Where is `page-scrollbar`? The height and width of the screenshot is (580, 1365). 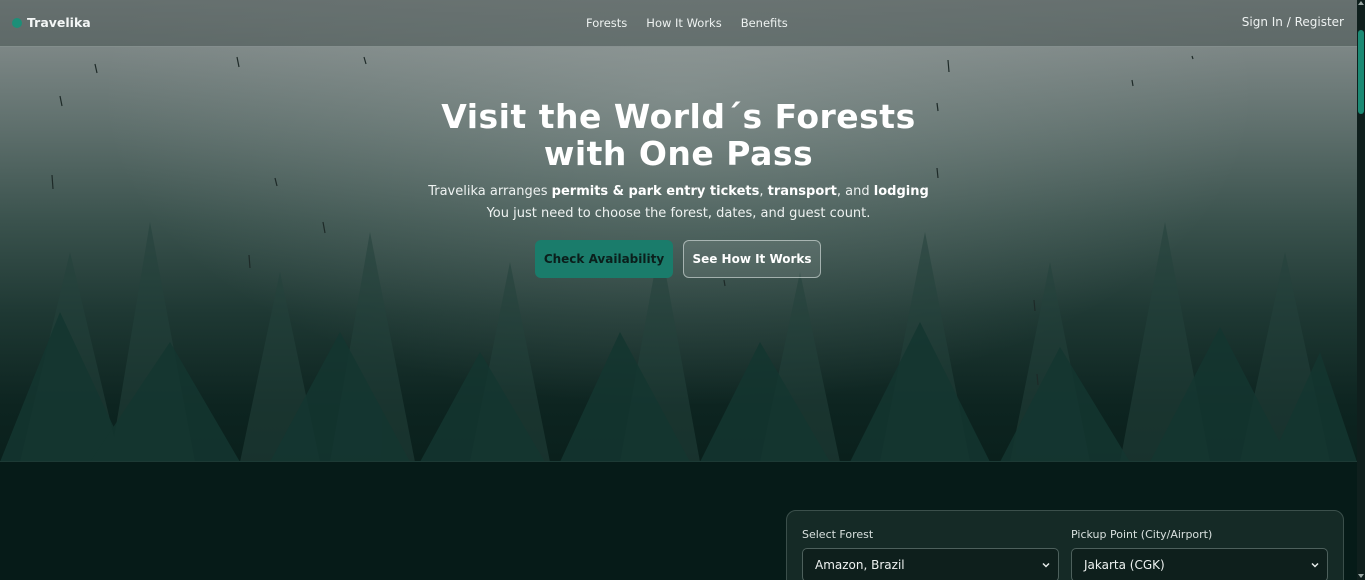
page-scrollbar is located at coordinates (1361, 290).